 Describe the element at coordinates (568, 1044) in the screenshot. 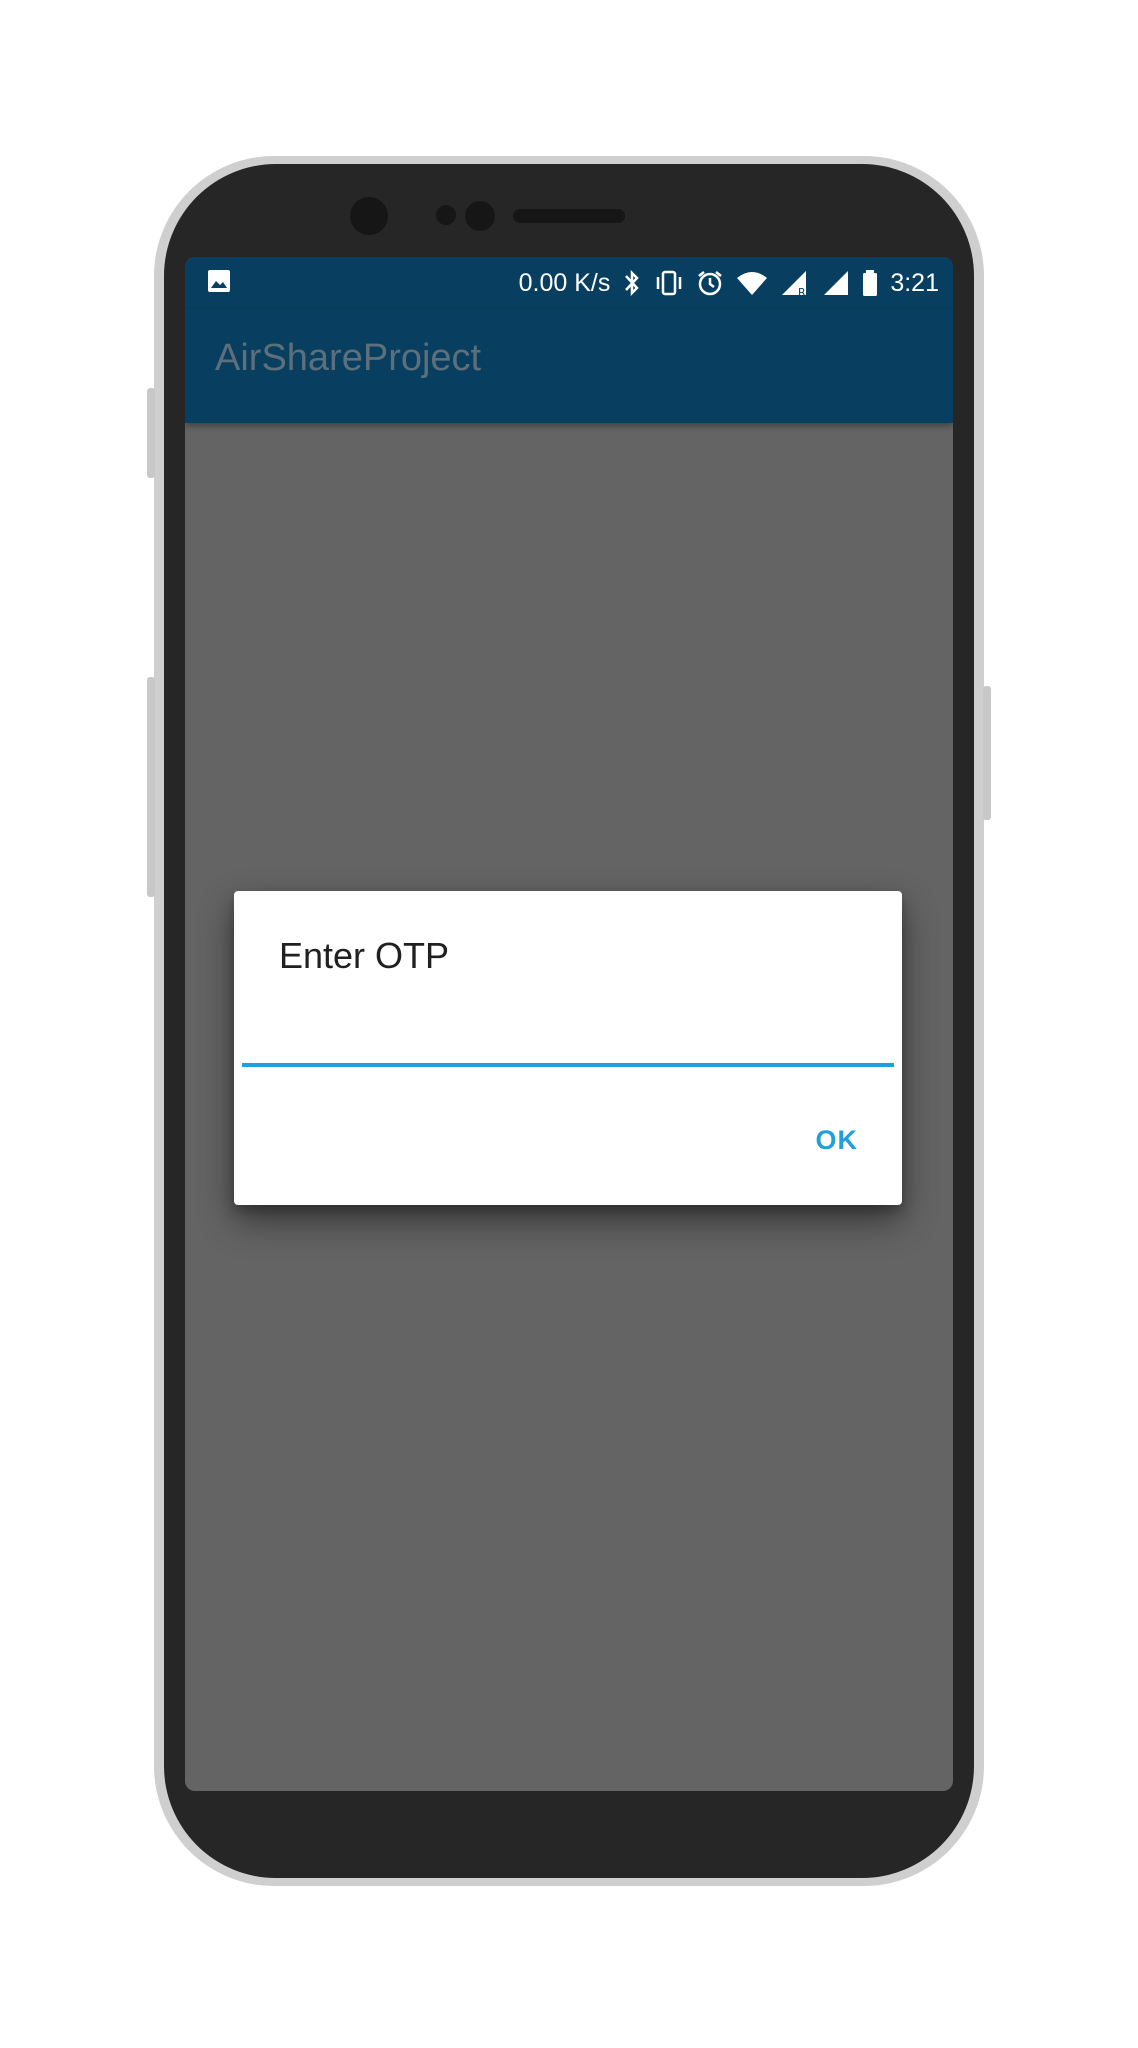

I see `otp-input` at that location.